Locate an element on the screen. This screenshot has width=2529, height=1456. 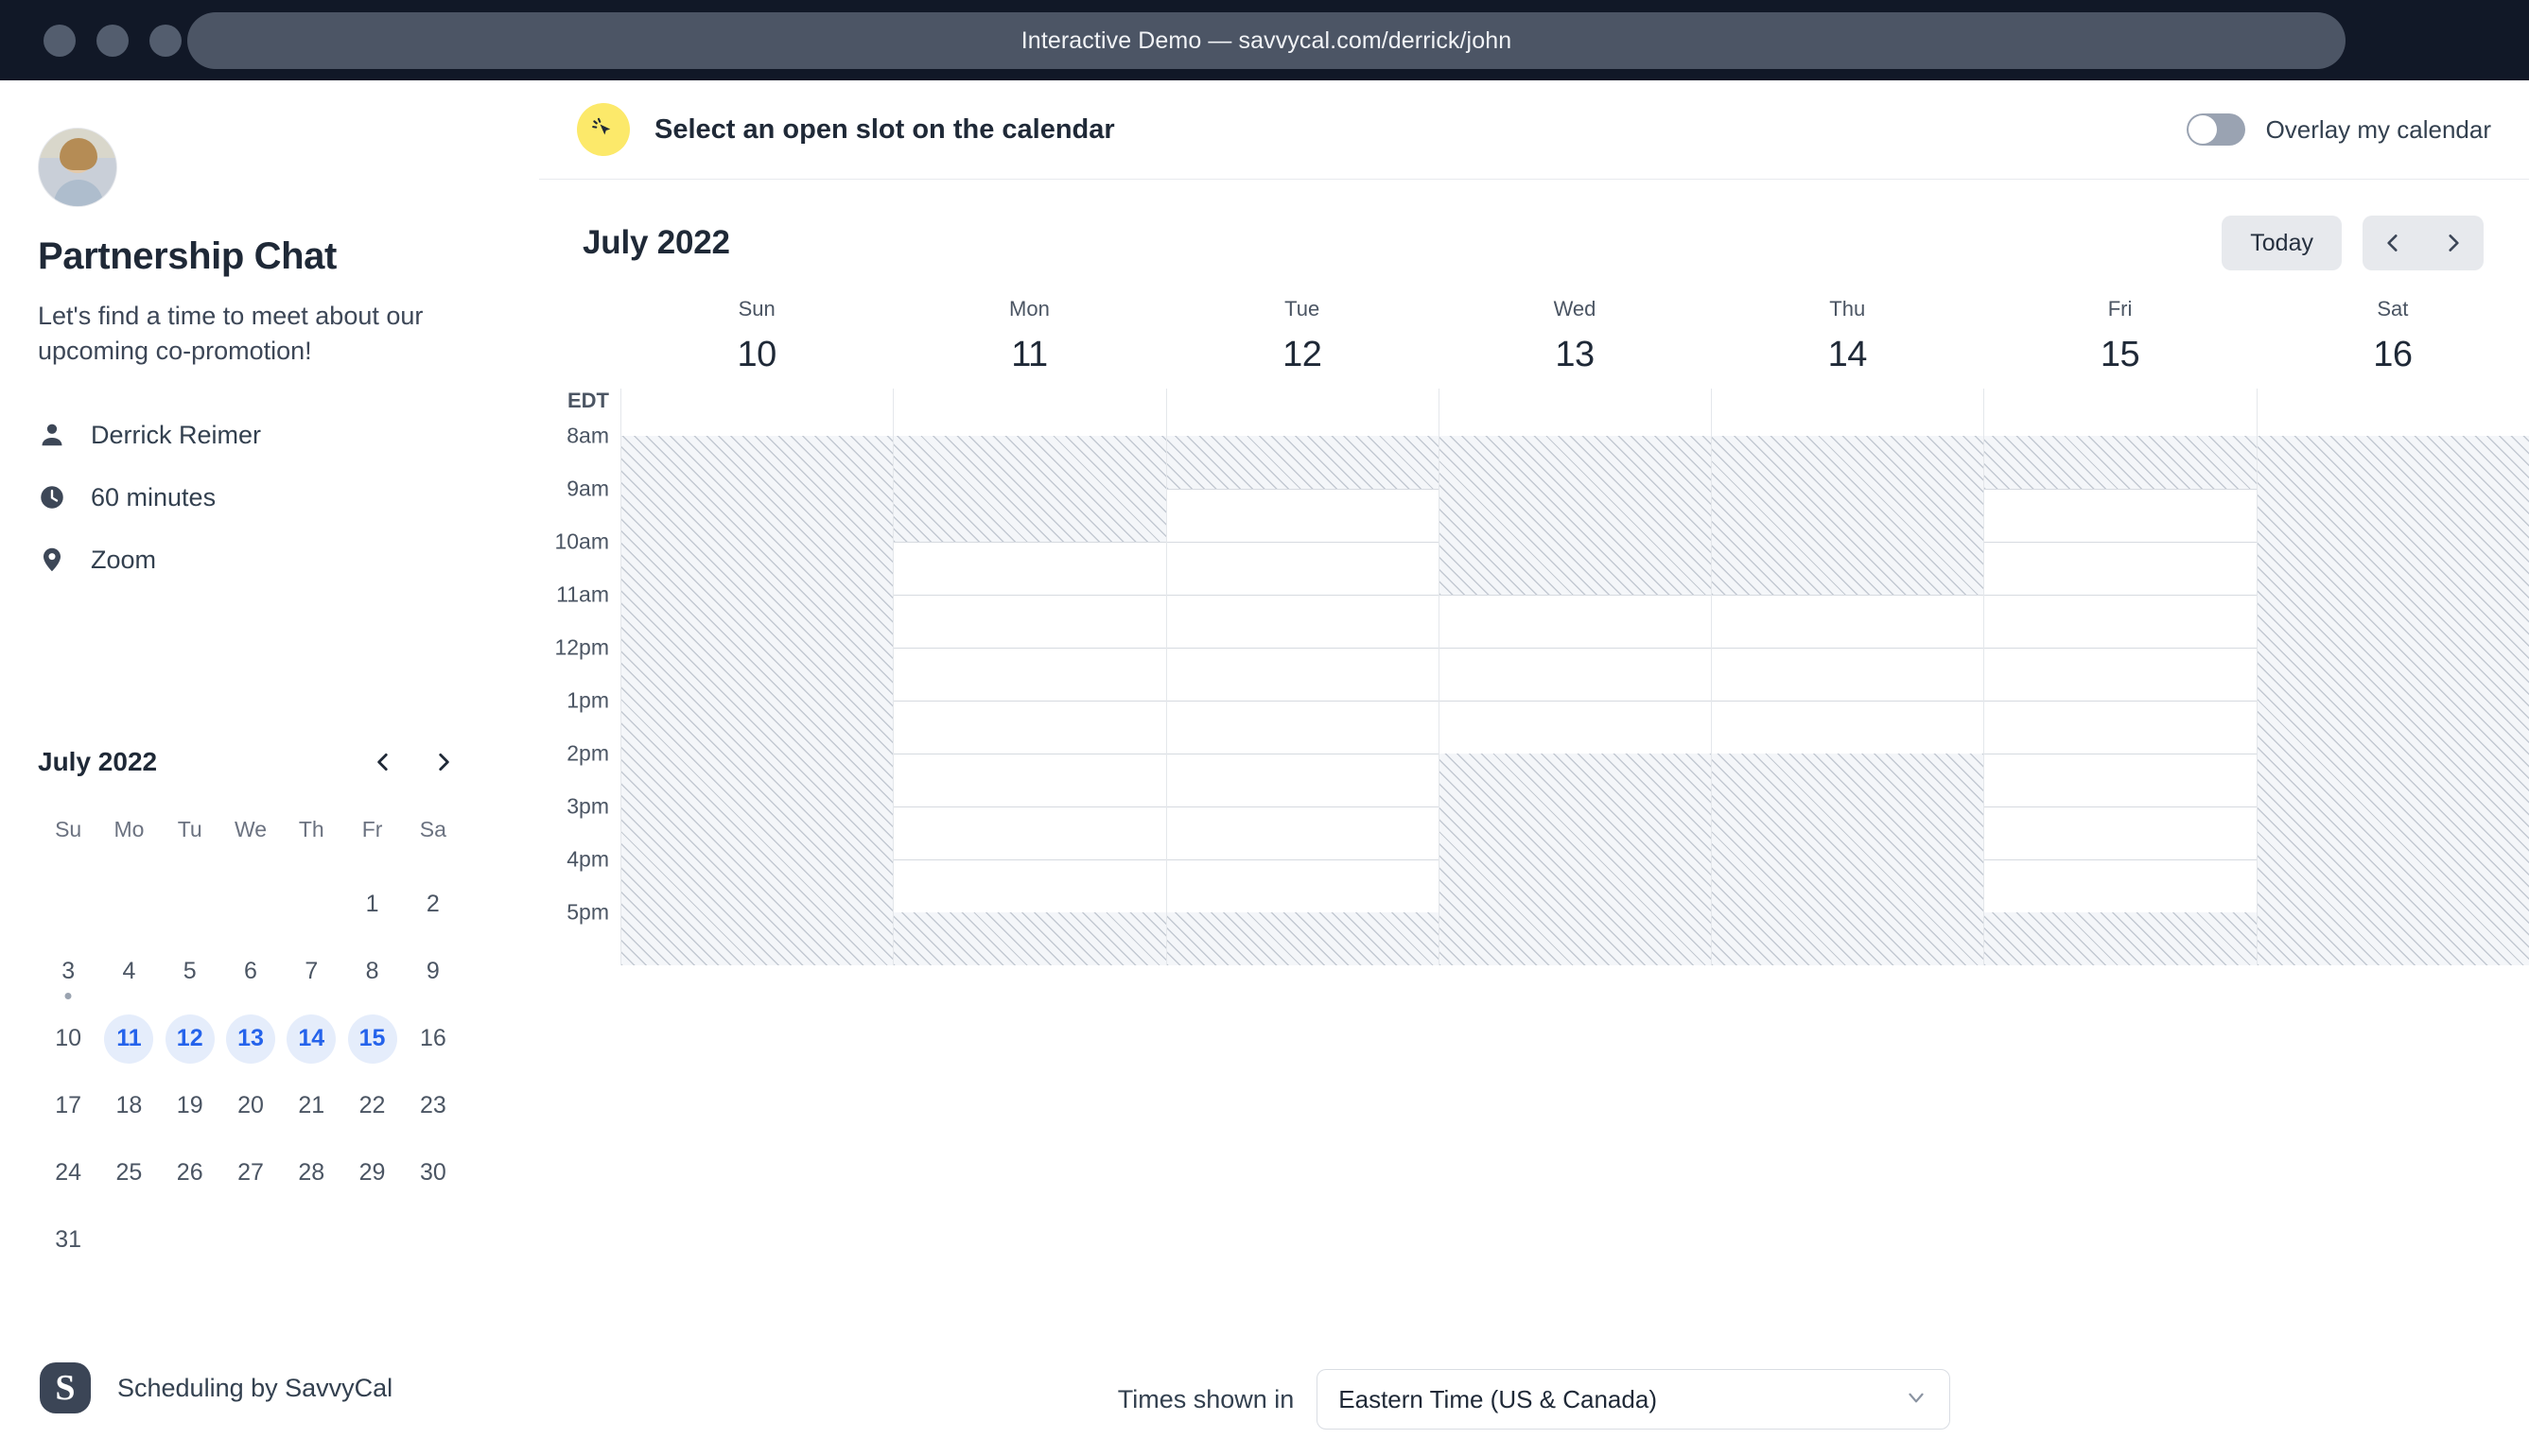
mini-calendar-cell: 25 is located at coordinates (128, 1172).